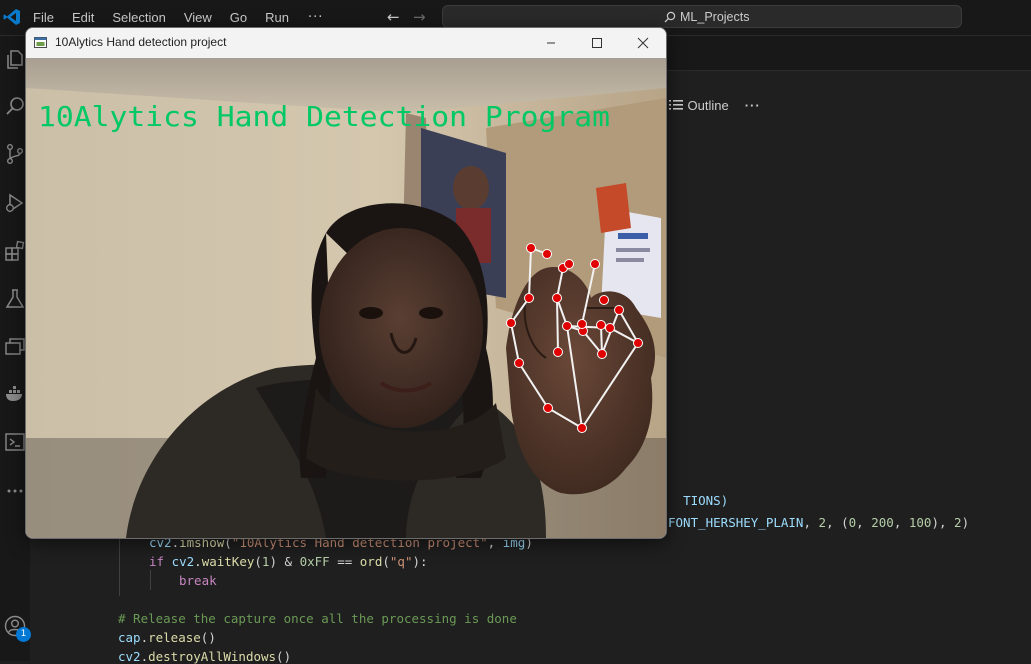 This screenshot has height=664, width=1031. Describe the element at coordinates (198, 17) in the screenshot. I see `menu-view: View` at that location.